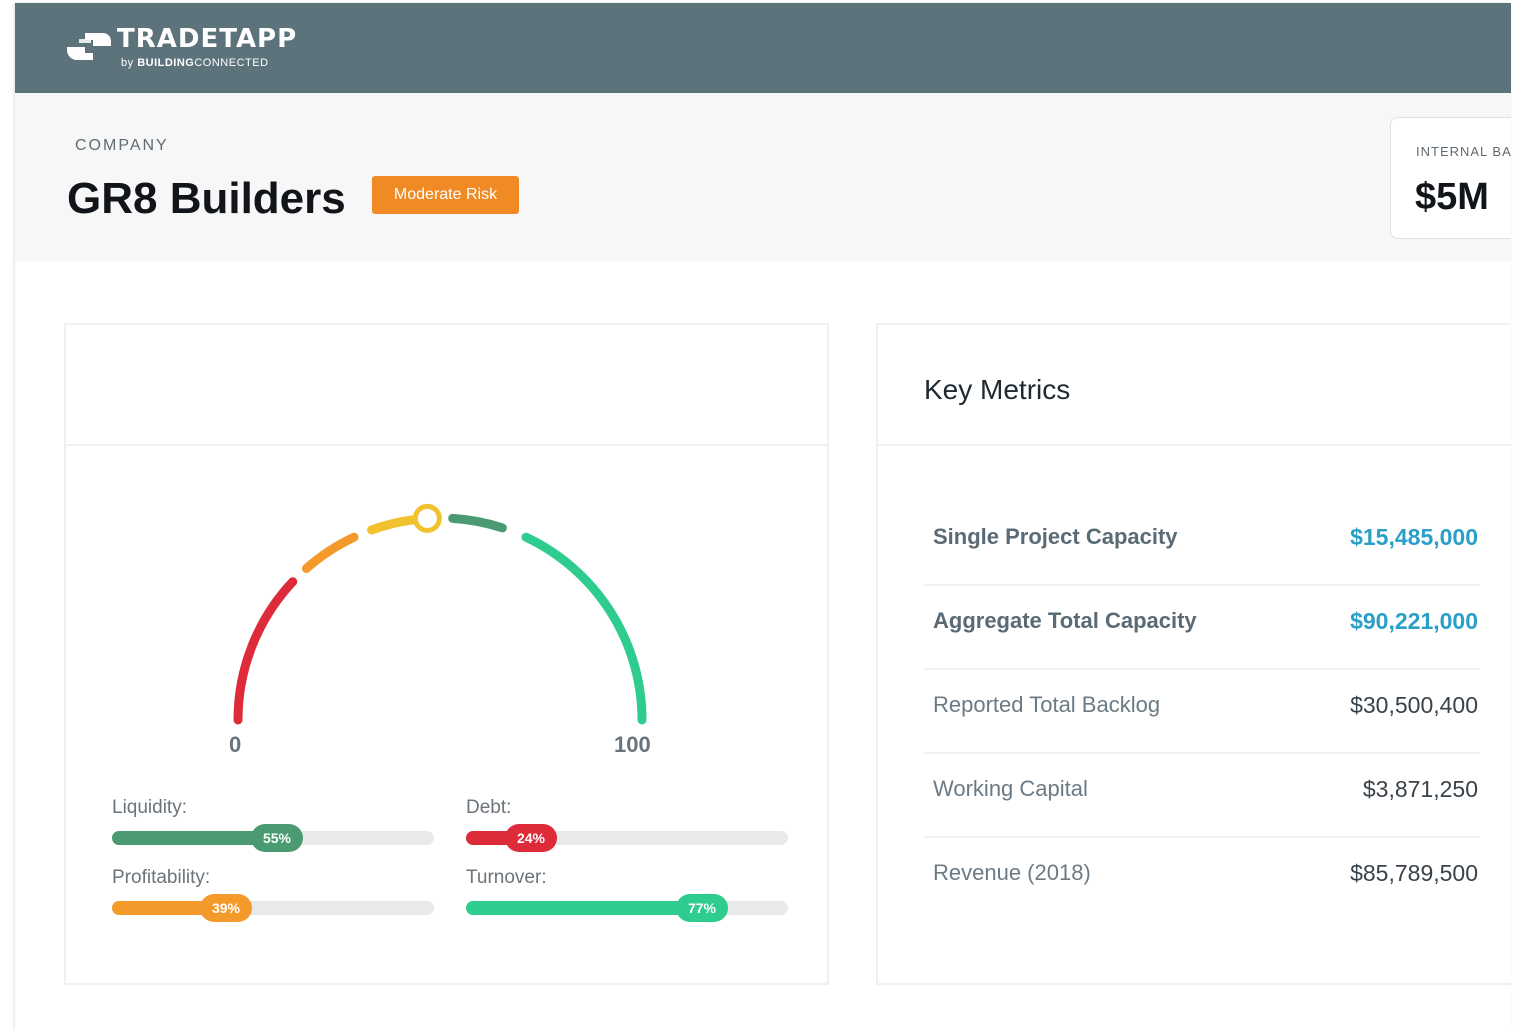 Image resolution: width=1524 pixels, height=1030 pixels. What do you see at coordinates (997, 389) in the screenshot?
I see `key-metrics-title: Key Metrics` at bounding box center [997, 389].